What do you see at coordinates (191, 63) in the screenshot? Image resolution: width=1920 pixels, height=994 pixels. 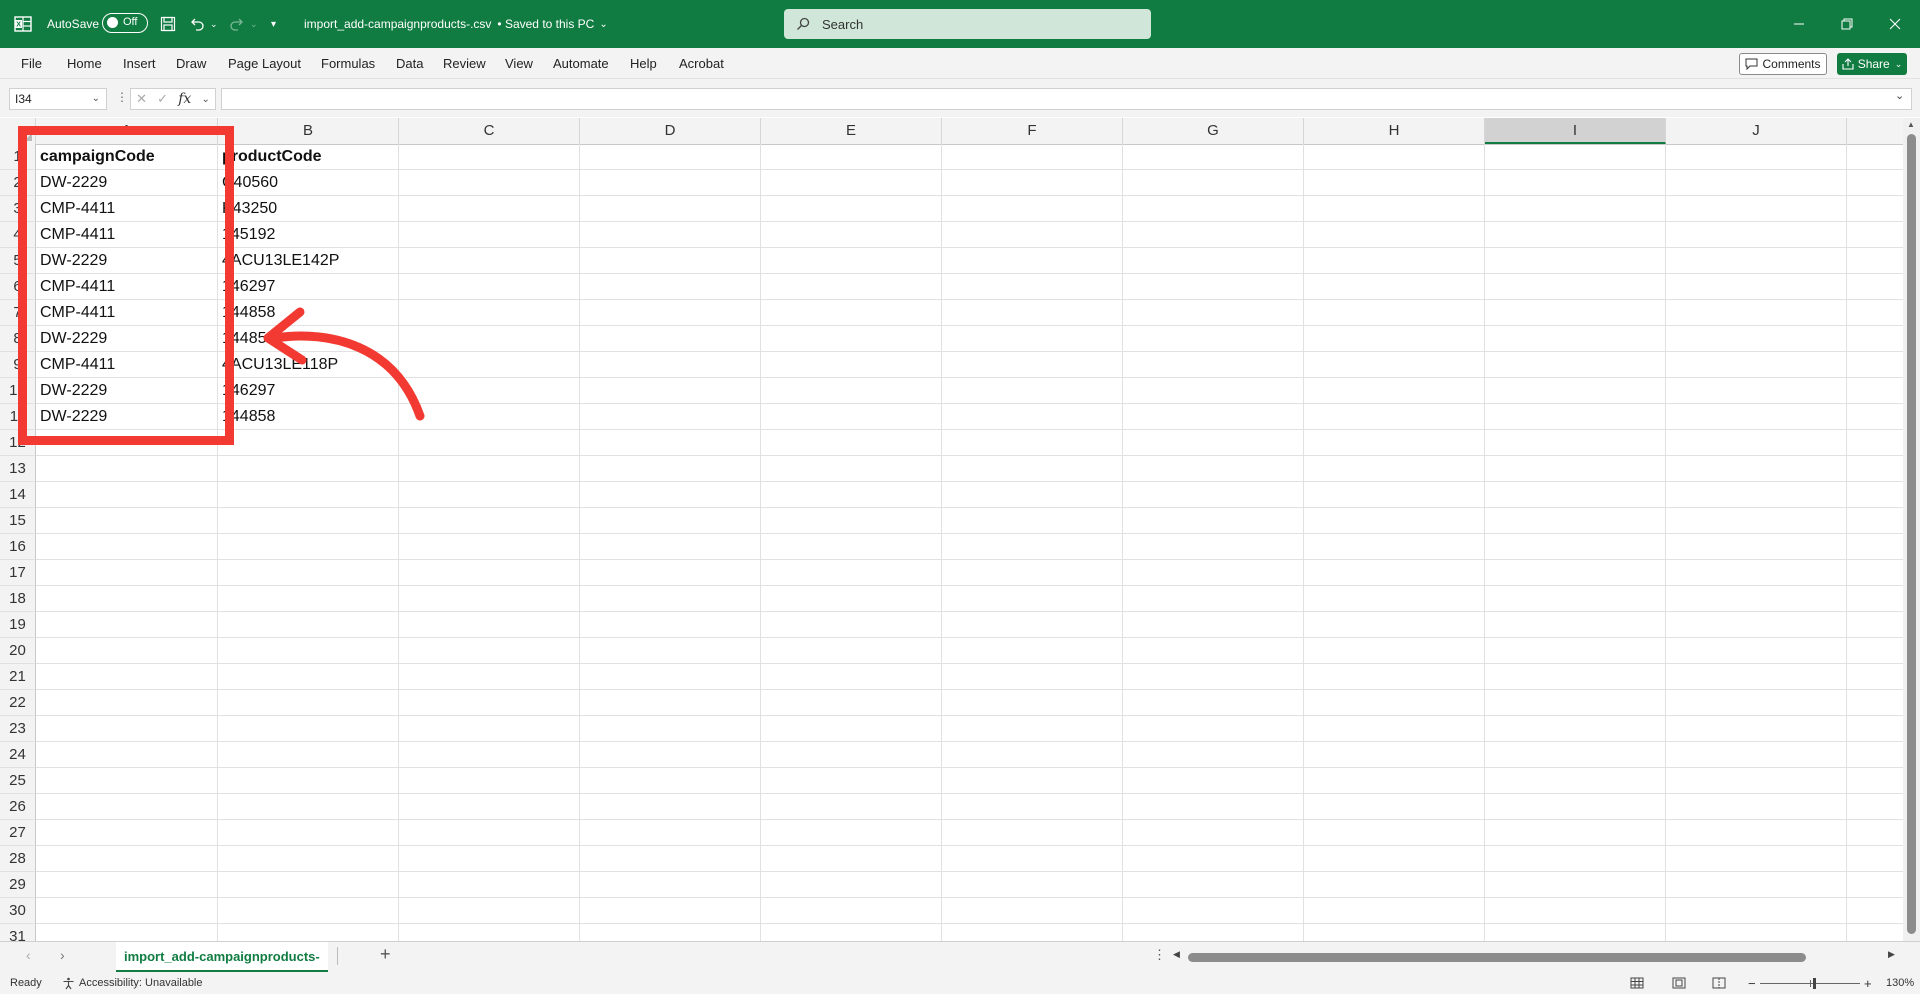 I see `menu-draw: Draw` at bounding box center [191, 63].